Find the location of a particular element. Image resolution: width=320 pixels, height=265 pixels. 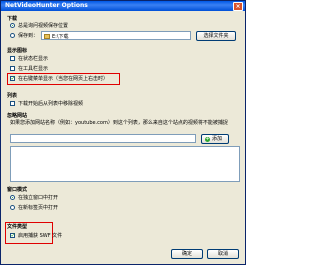

remove-on-download-checkbox is located at coordinates (12, 103).